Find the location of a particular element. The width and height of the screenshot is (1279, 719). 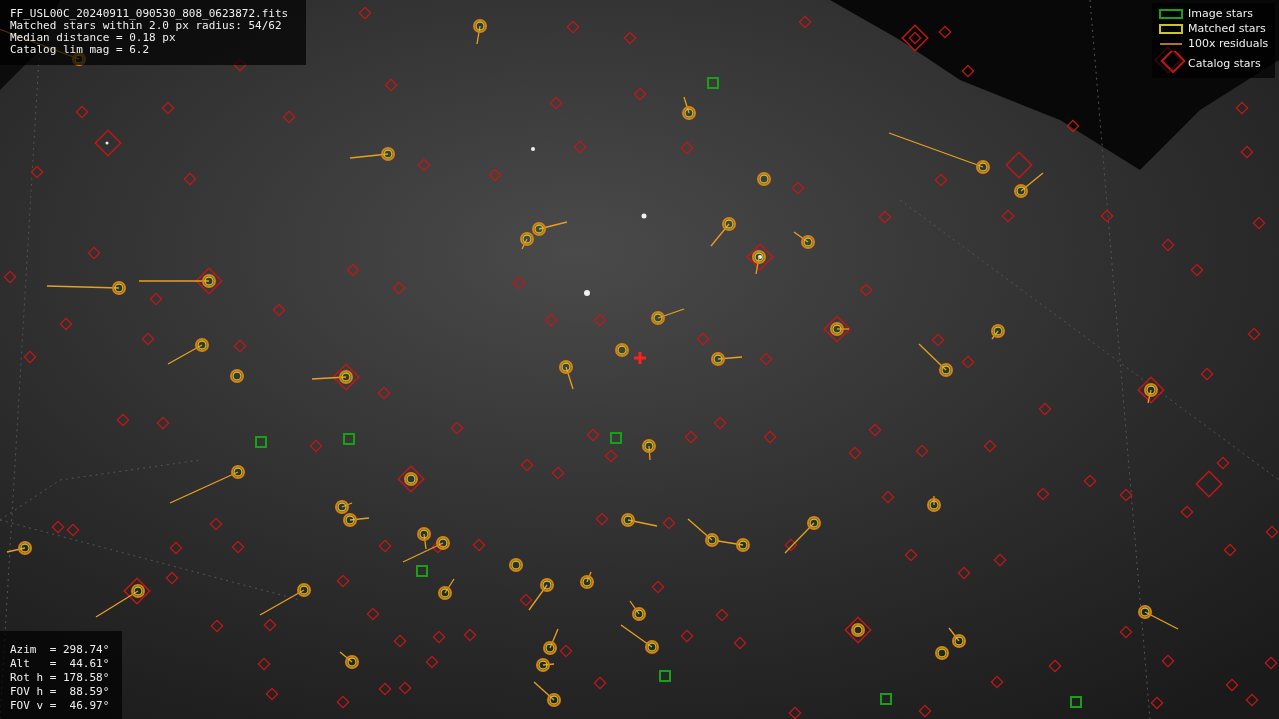

line-icon is located at coordinates (1171, 43).